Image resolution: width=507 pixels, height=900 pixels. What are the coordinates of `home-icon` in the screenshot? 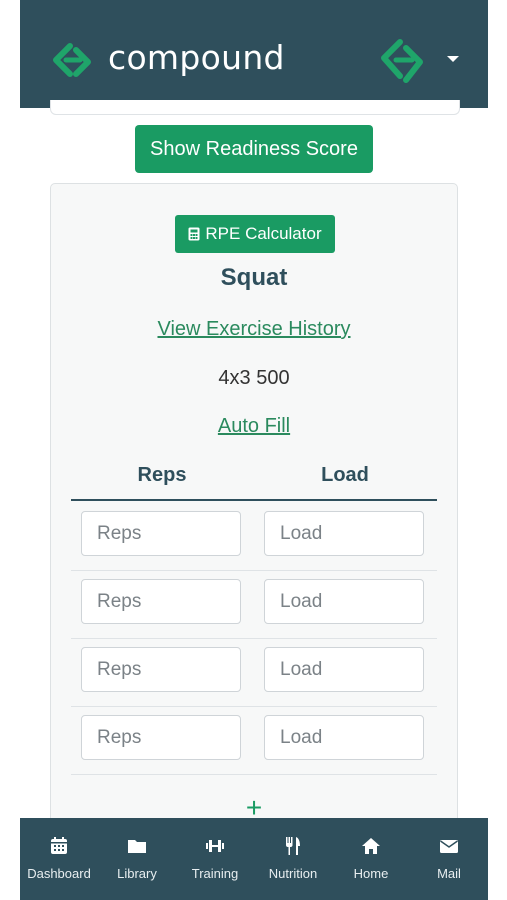 It's located at (371, 846).